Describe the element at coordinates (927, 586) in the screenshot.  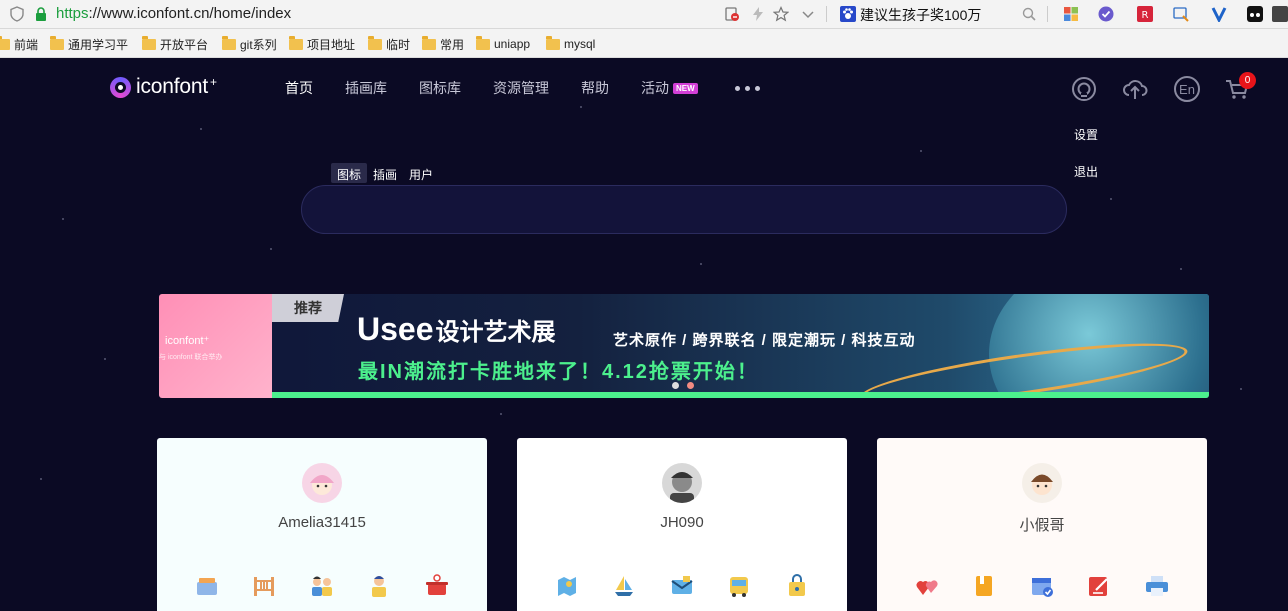
I see `hearts-icon` at that location.